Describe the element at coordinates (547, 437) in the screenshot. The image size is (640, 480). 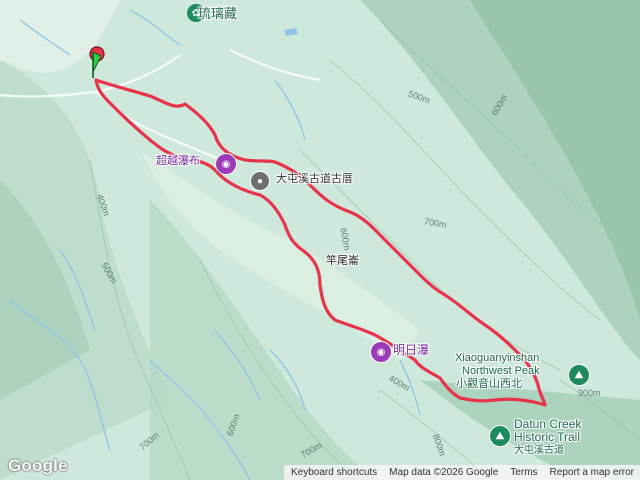
I see `poi-label-historic-en-2: Historic Trail` at that location.